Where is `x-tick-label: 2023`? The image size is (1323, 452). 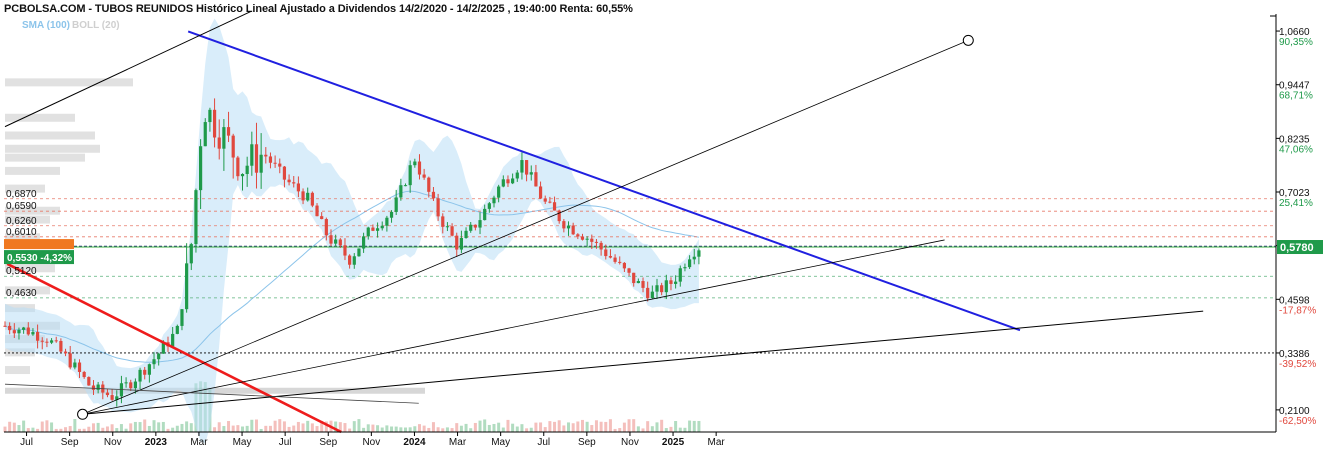
x-tick-label: 2023 is located at coordinates (156, 442).